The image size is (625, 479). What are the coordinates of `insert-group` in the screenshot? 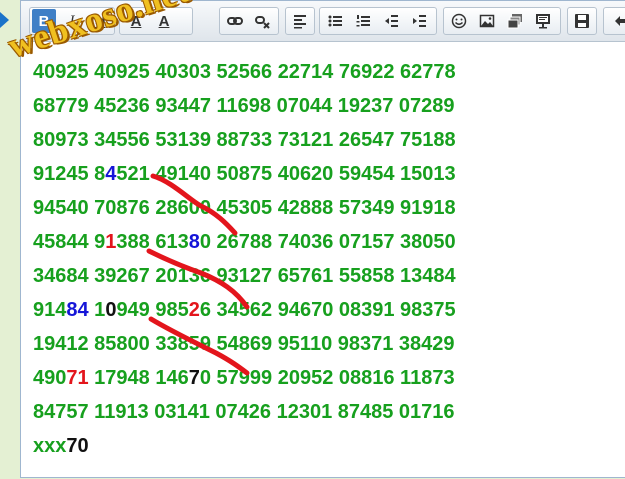 It's located at (502, 21).